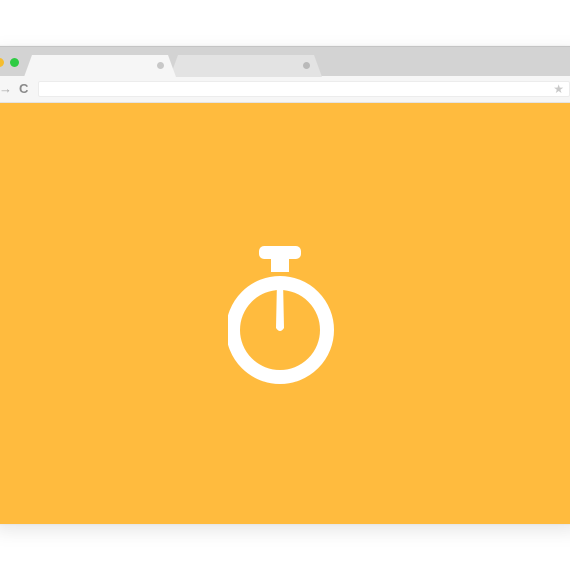 The height and width of the screenshot is (570, 570). What do you see at coordinates (14, 62) in the screenshot?
I see `zoom-button` at bounding box center [14, 62].